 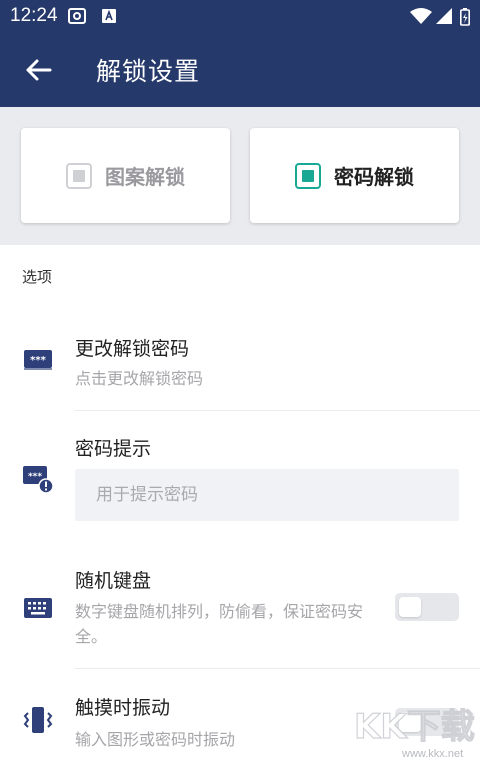 I want to click on media-icon, so click(x=77, y=16).